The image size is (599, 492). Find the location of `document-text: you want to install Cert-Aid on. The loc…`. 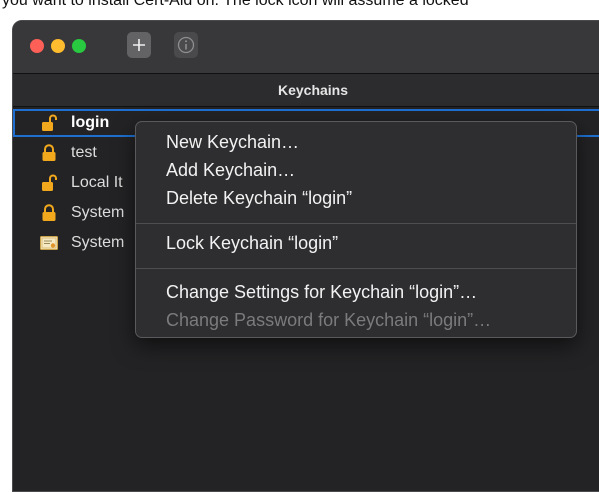

document-text: you want to install Cert-Aid on. The loc… is located at coordinates (235, 4).